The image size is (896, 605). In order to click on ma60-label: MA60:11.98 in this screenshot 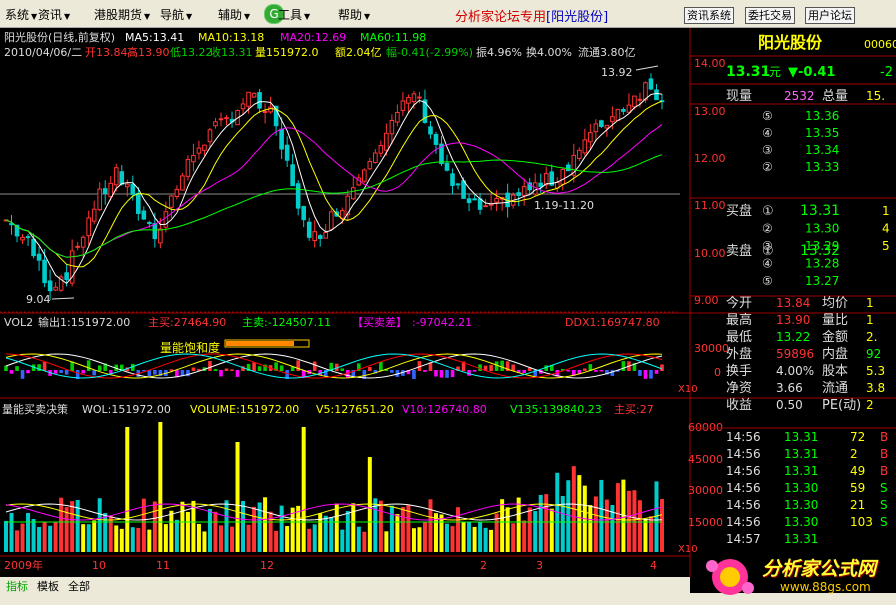, I will do `click(393, 37)`.